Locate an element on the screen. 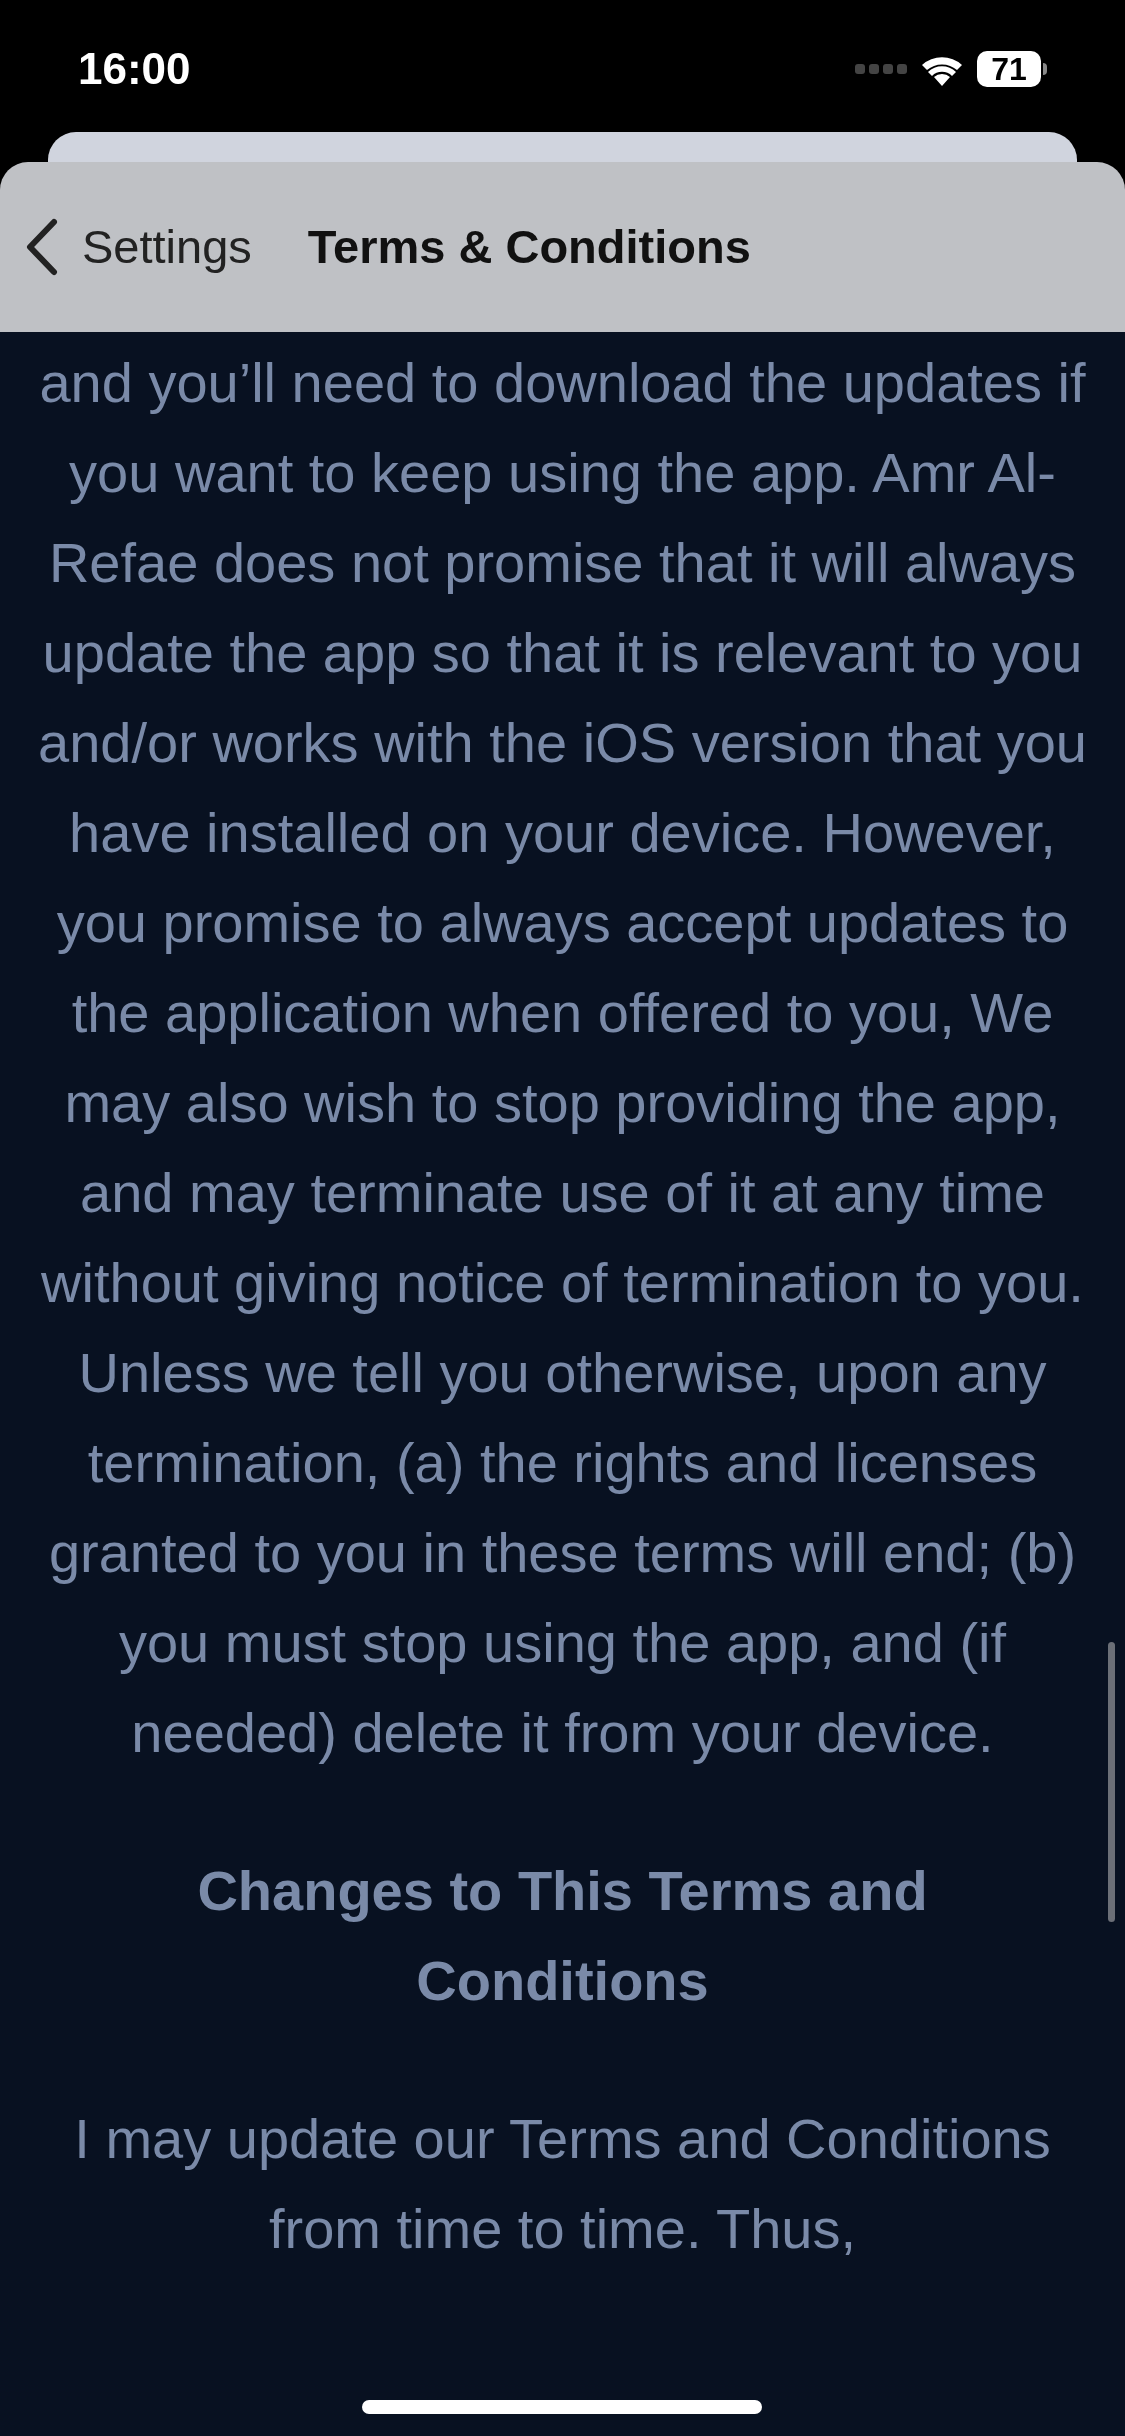 This screenshot has width=1125, height=2436. chevron-left-icon is located at coordinates (42, 247).